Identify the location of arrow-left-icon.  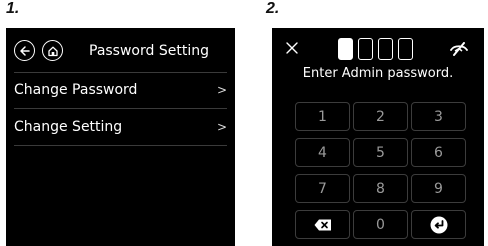
(24, 50).